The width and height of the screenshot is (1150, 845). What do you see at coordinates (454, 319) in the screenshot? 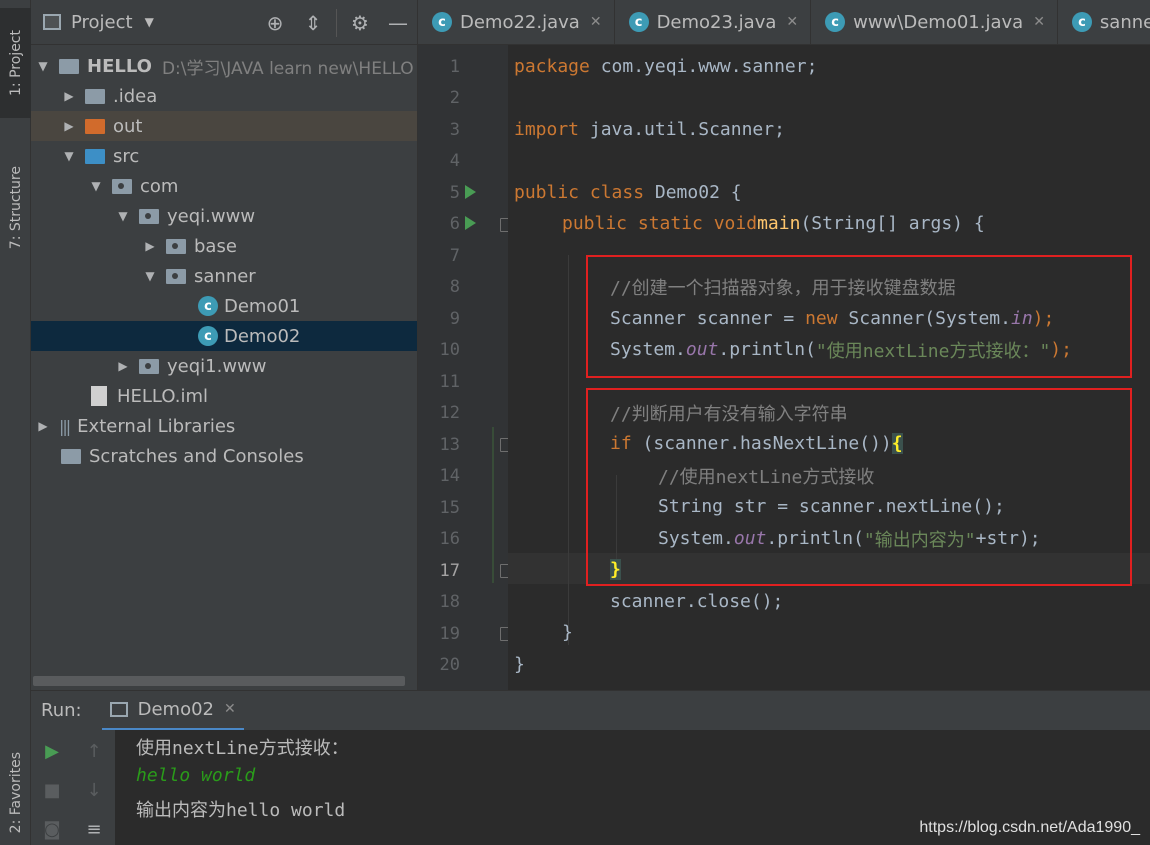
I see `line-number: 9` at bounding box center [454, 319].